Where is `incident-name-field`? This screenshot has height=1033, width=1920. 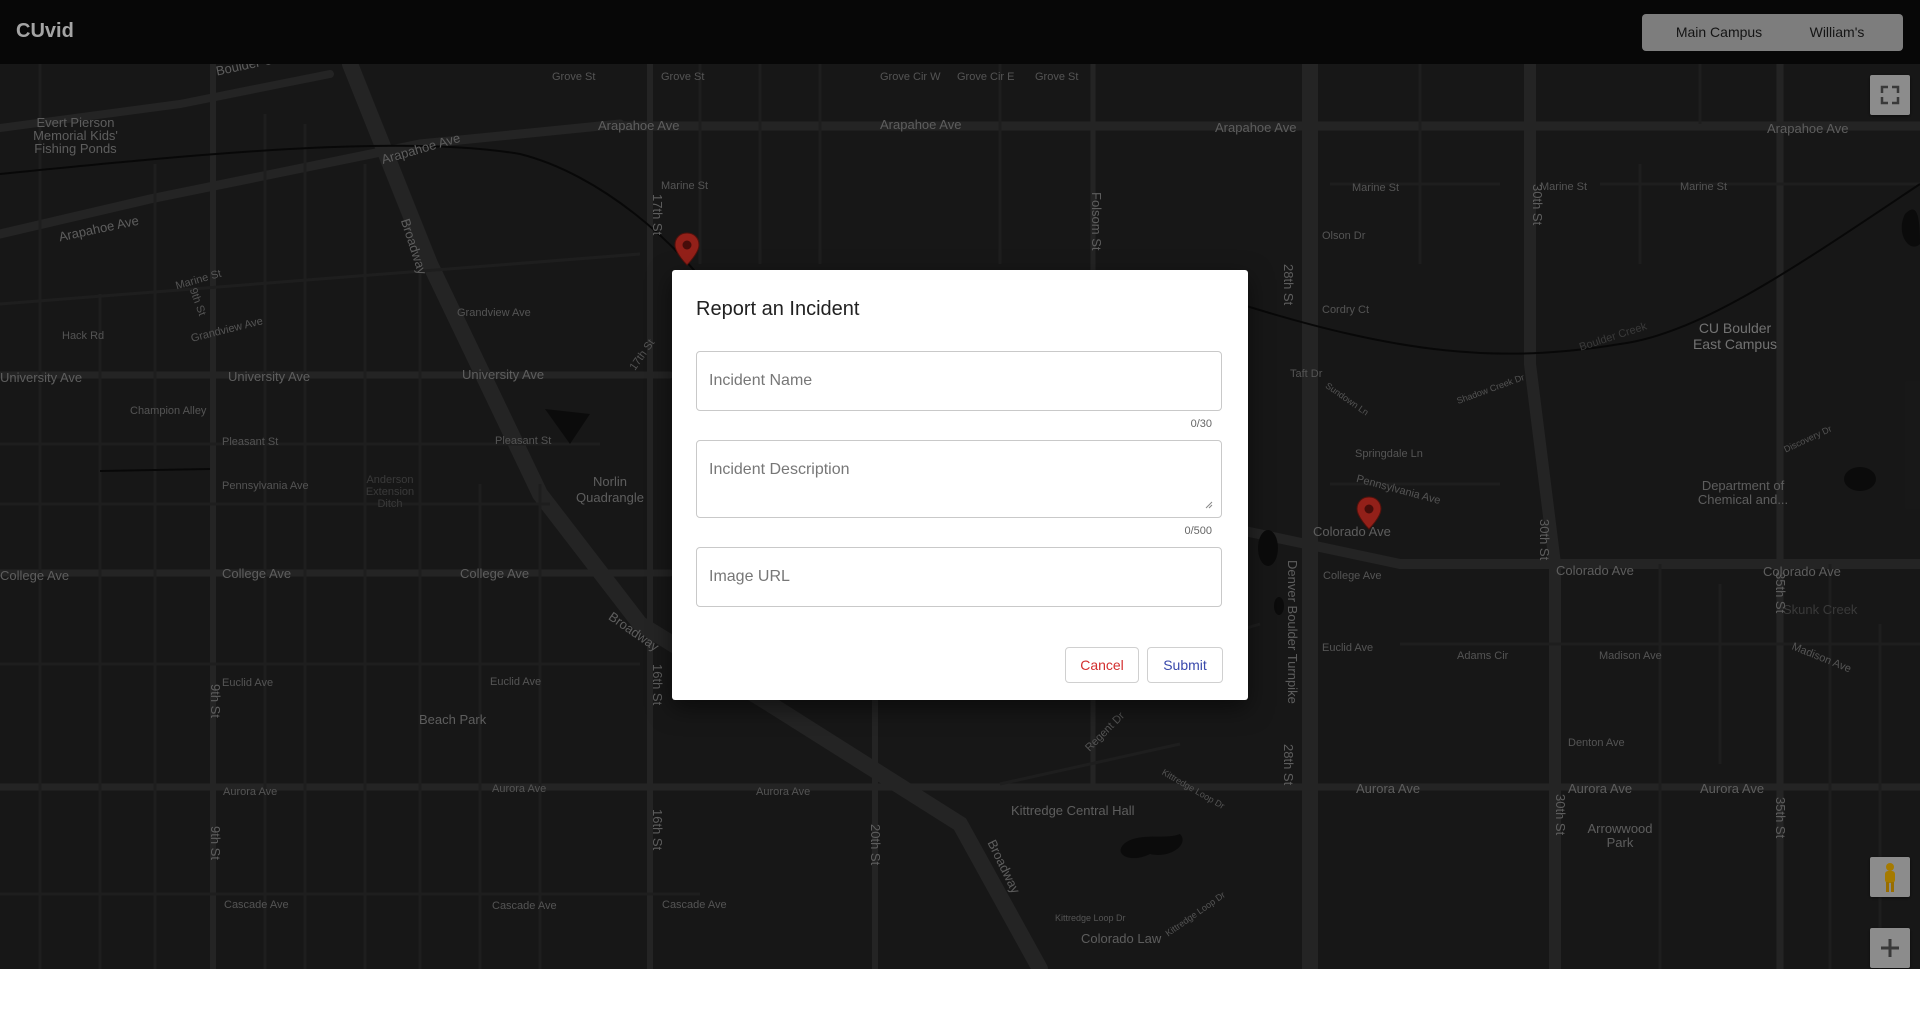
incident-name-field is located at coordinates (959, 381).